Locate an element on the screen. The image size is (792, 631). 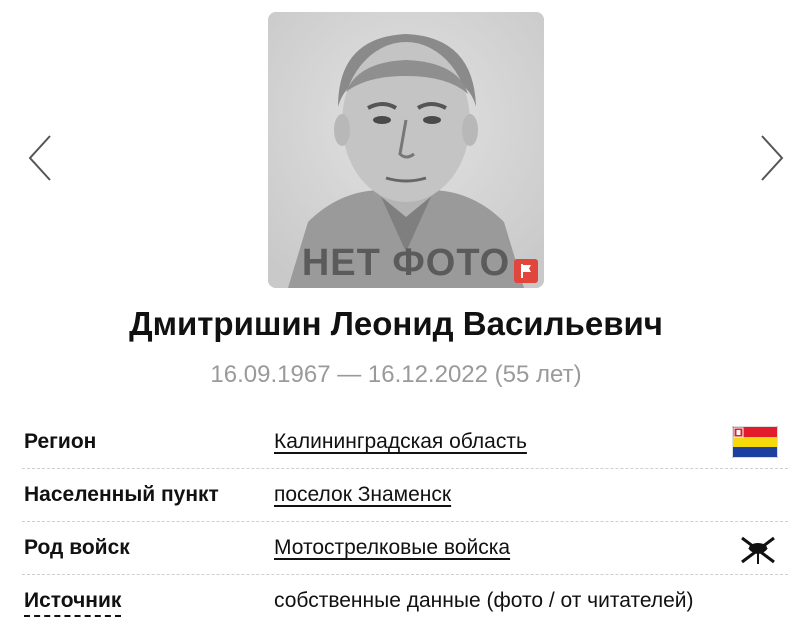
region-label: Регион is located at coordinates (60, 441).